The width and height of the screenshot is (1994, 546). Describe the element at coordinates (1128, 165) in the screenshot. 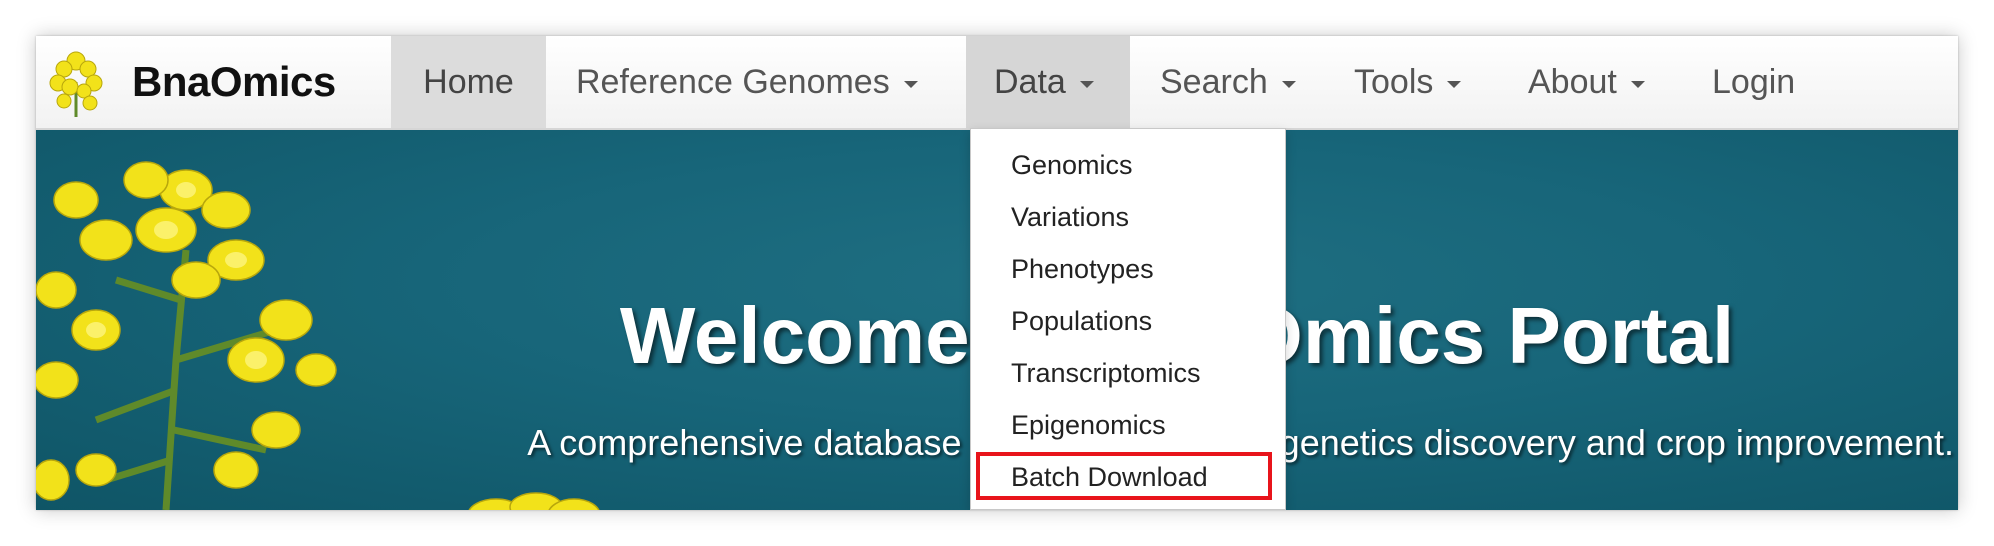

I see `menu-item-genomics: Genomics` at that location.